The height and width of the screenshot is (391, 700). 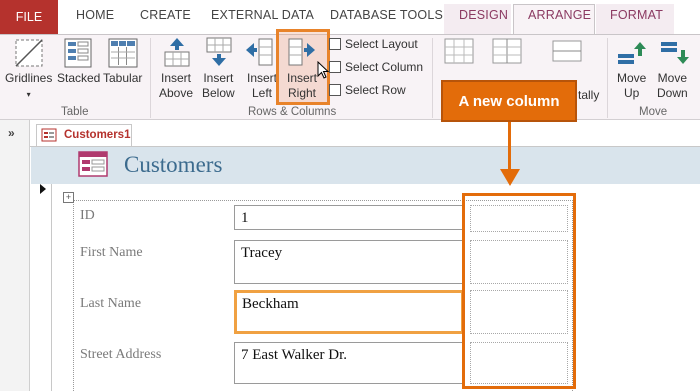 I want to click on tab-file: FILE, so click(x=29, y=17).